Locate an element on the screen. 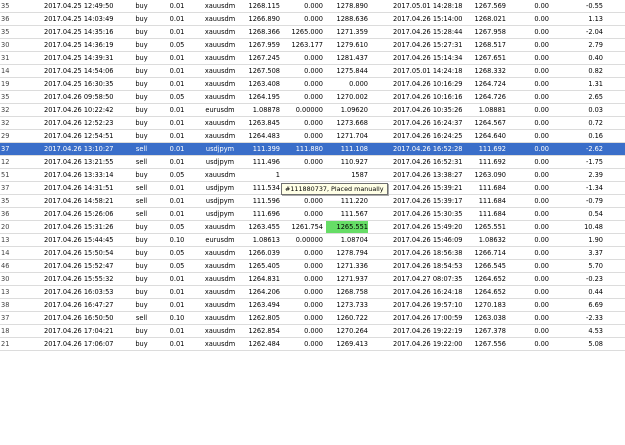 The height and width of the screenshot is (445, 625). take-profit-cell: 1288.636 is located at coordinates (352, 19).